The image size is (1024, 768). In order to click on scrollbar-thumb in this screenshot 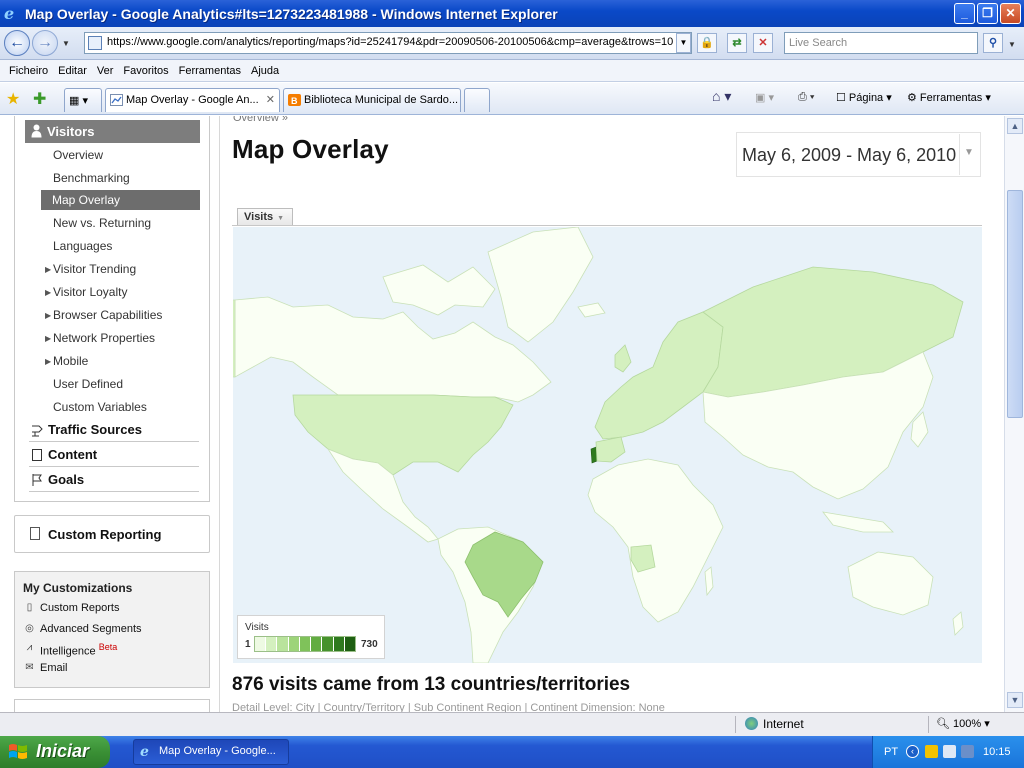, I will do `click(1015, 304)`.